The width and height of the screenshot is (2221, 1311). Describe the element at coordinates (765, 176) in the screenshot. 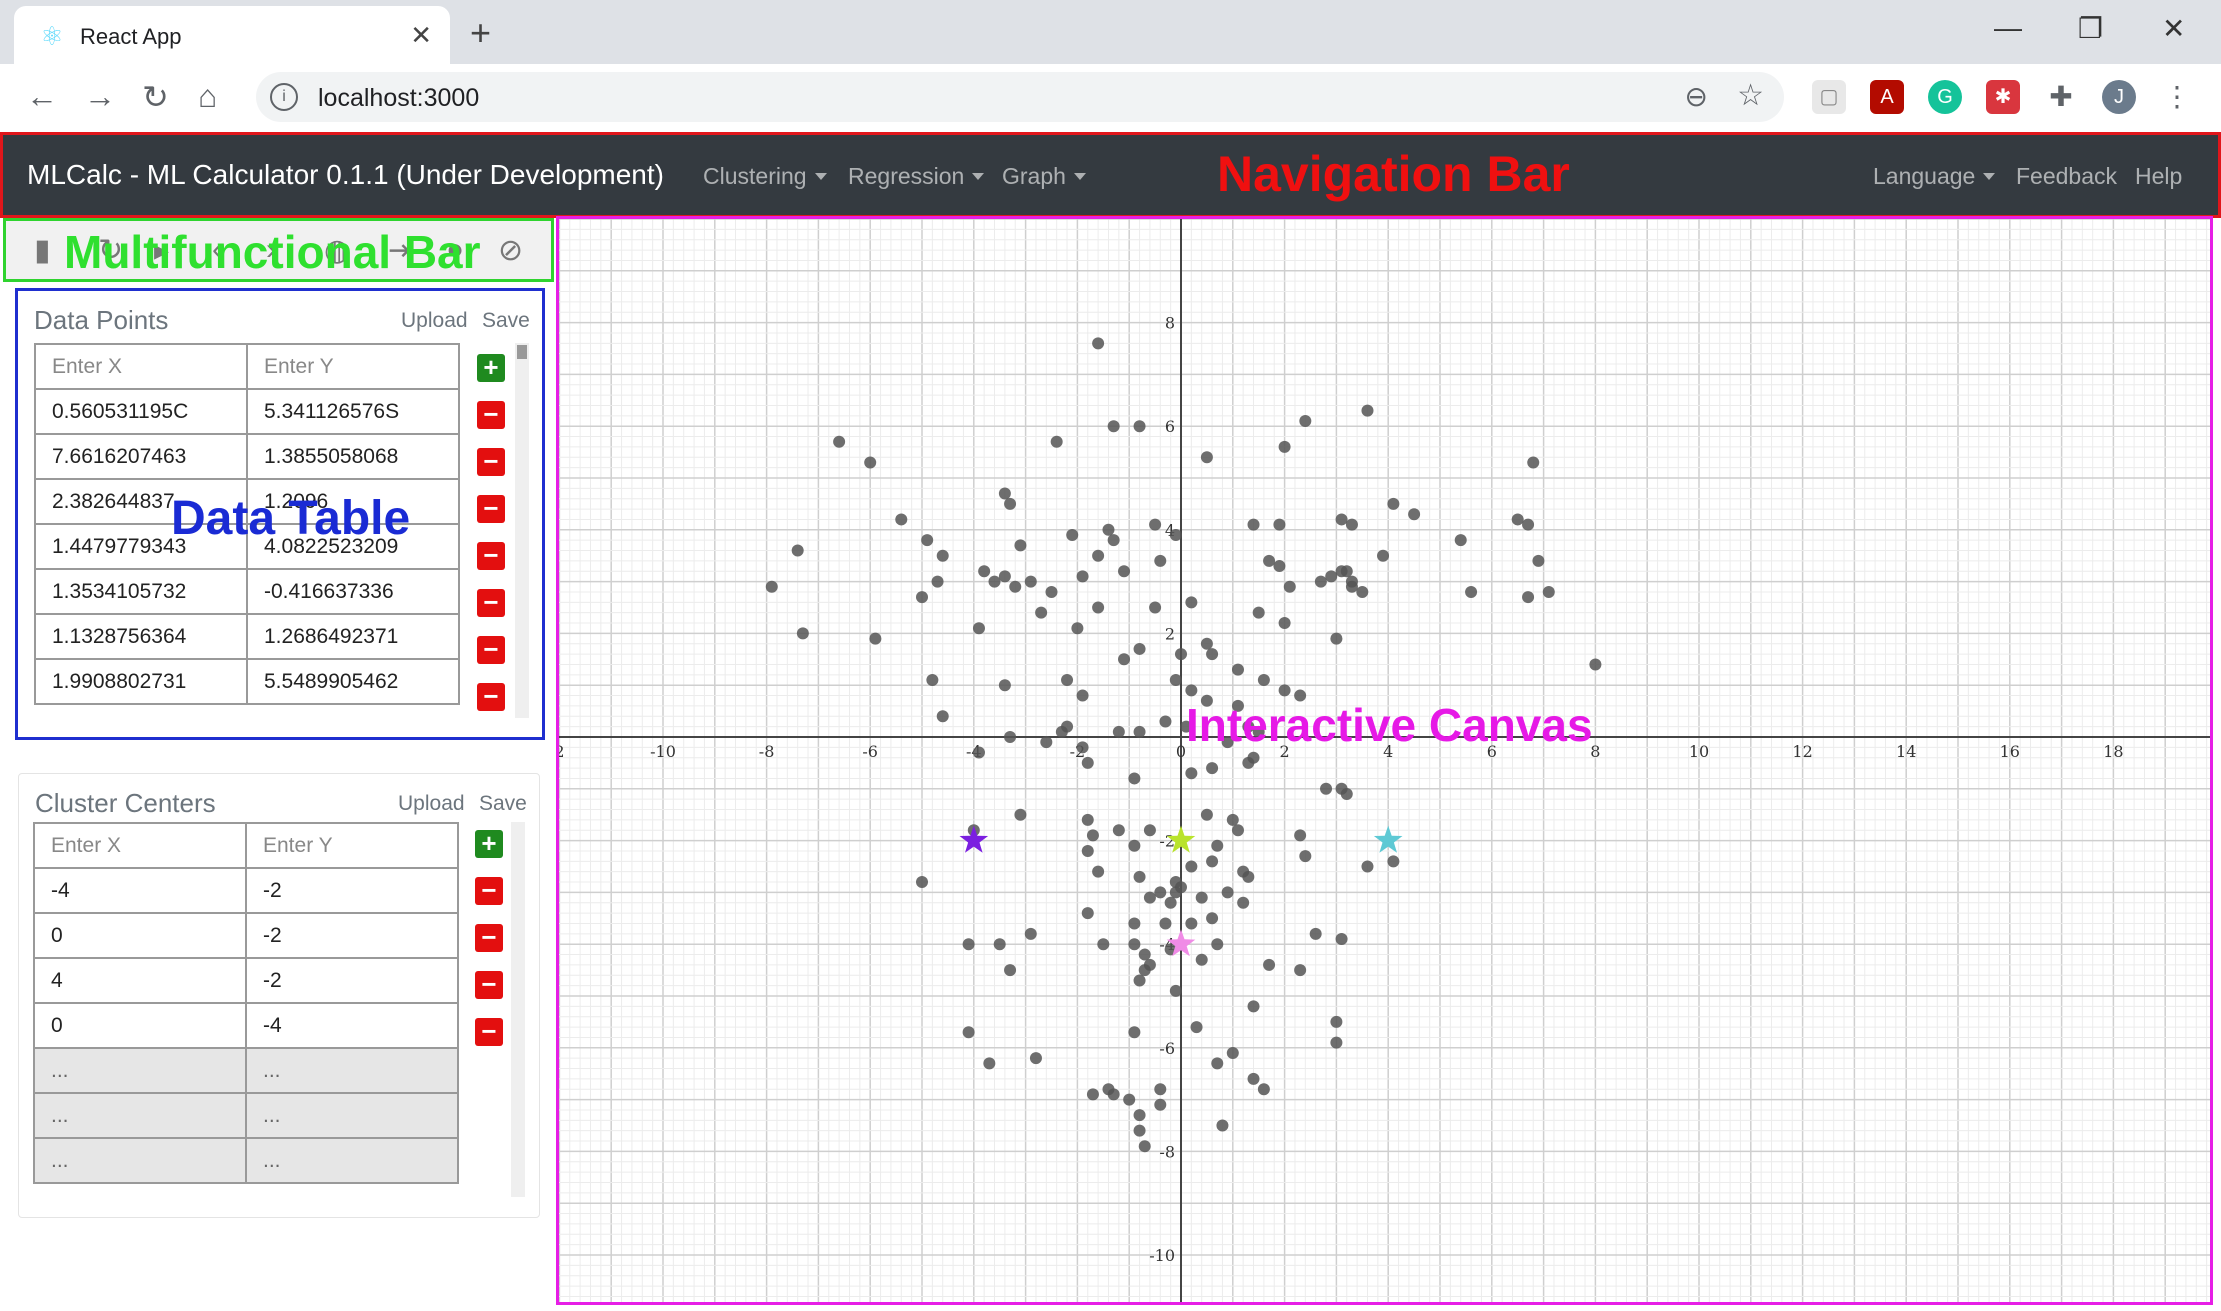

I see `menu-clustering: Clustering` at that location.